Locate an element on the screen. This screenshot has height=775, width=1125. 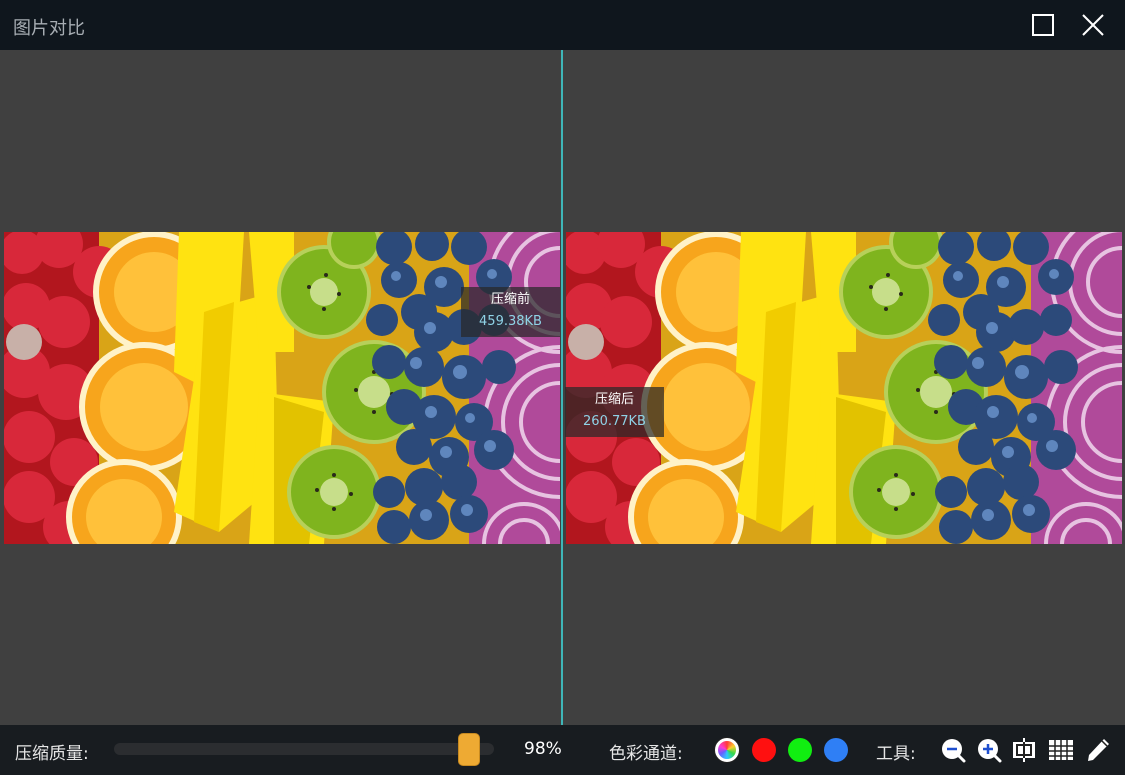
zoom-in-button is located at coordinates (989, 750).